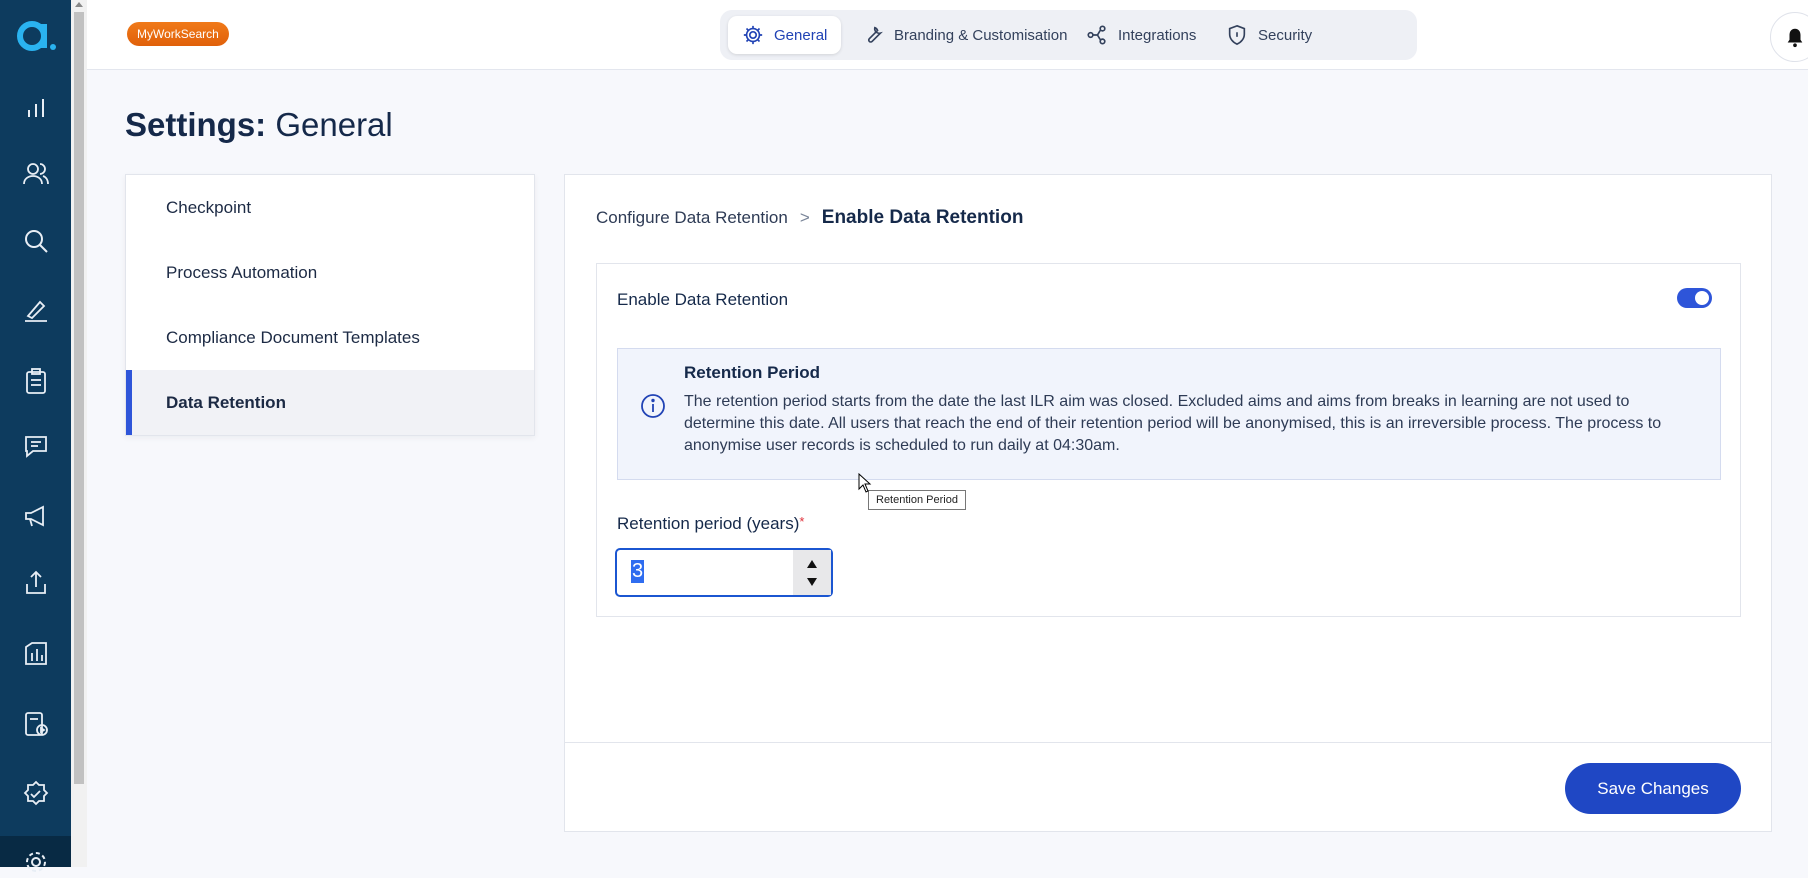 The width and height of the screenshot is (1808, 878). Describe the element at coordinates (1694, 298) in the screenshot. I see `enable-retention-toggle` at that location.